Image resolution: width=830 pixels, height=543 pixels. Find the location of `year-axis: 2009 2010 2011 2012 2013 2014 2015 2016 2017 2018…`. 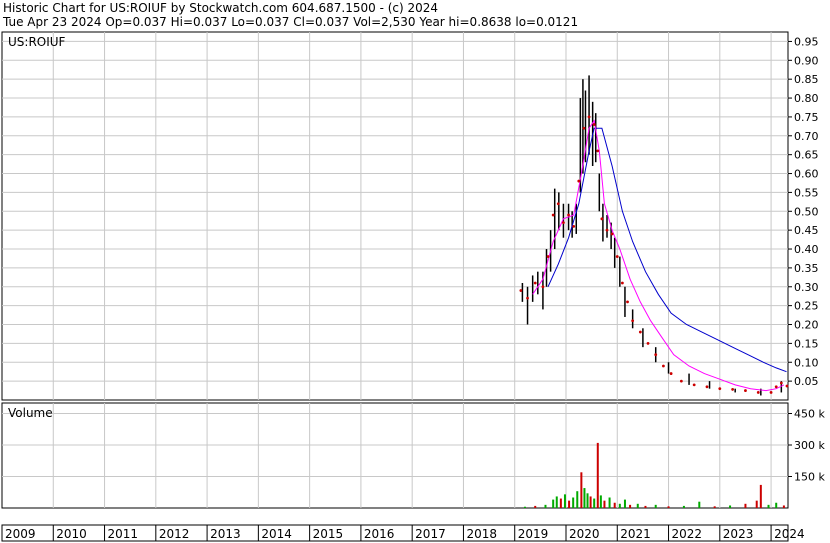

year-axis: 2009 2010 2011 2012 2013 2014 2015 2016 2017 2018… is located at coordinates (403, 533).